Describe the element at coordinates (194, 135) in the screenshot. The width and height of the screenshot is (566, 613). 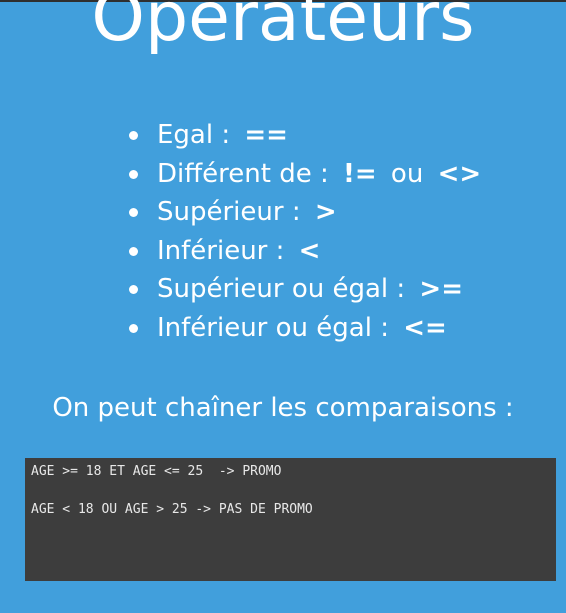
I see `operator-label: Egal :` at that location.